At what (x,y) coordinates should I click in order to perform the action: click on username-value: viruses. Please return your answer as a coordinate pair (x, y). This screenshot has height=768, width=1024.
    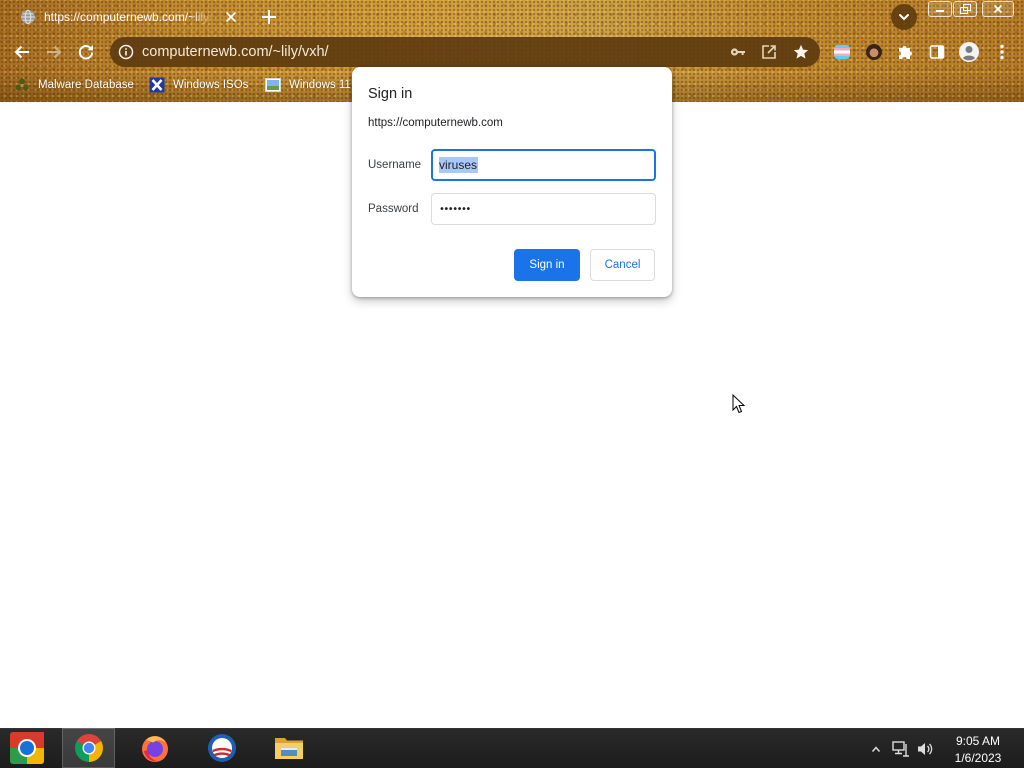
    Looking at the image, I should click on (459, 165).